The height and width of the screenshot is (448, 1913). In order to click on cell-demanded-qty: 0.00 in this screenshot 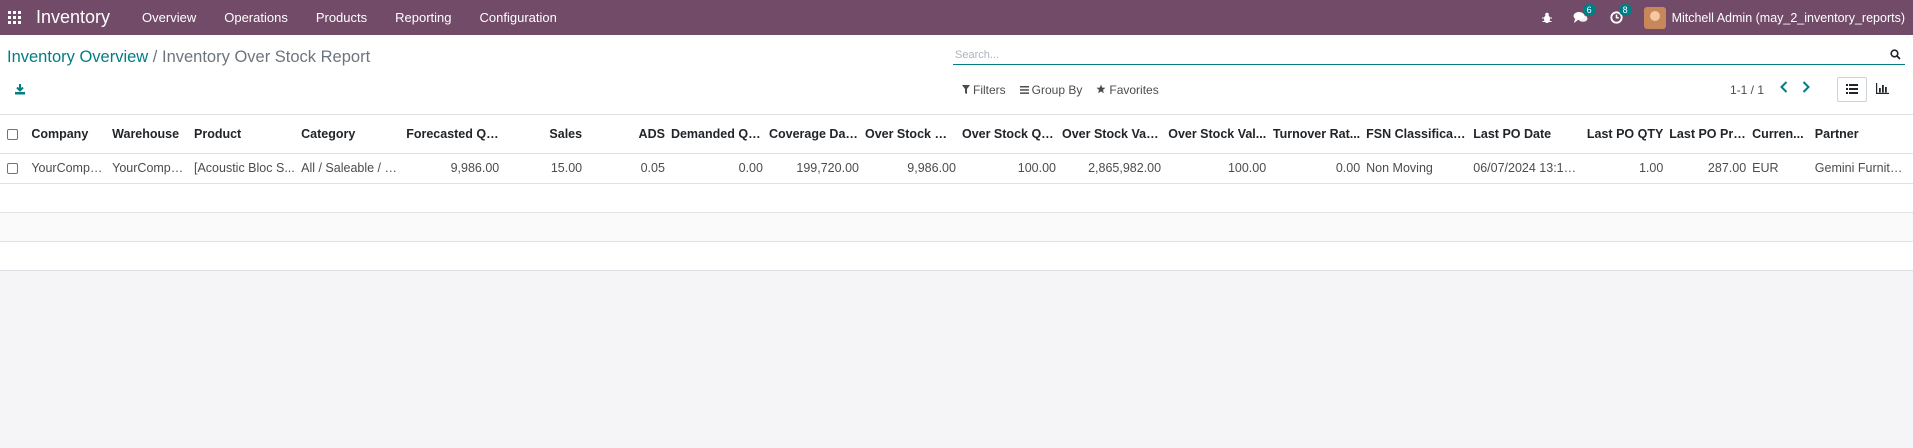, I will do `click(719, 168)`.